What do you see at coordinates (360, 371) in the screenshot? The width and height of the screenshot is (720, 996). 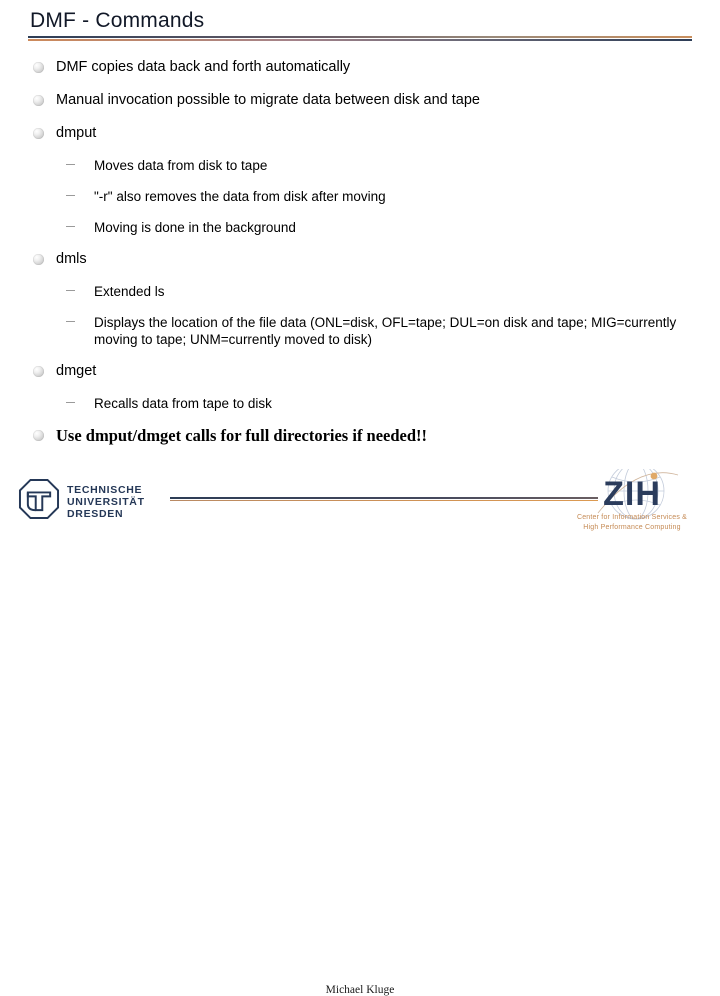 I see `list-item: dmget` at bounding box center [360, 371].